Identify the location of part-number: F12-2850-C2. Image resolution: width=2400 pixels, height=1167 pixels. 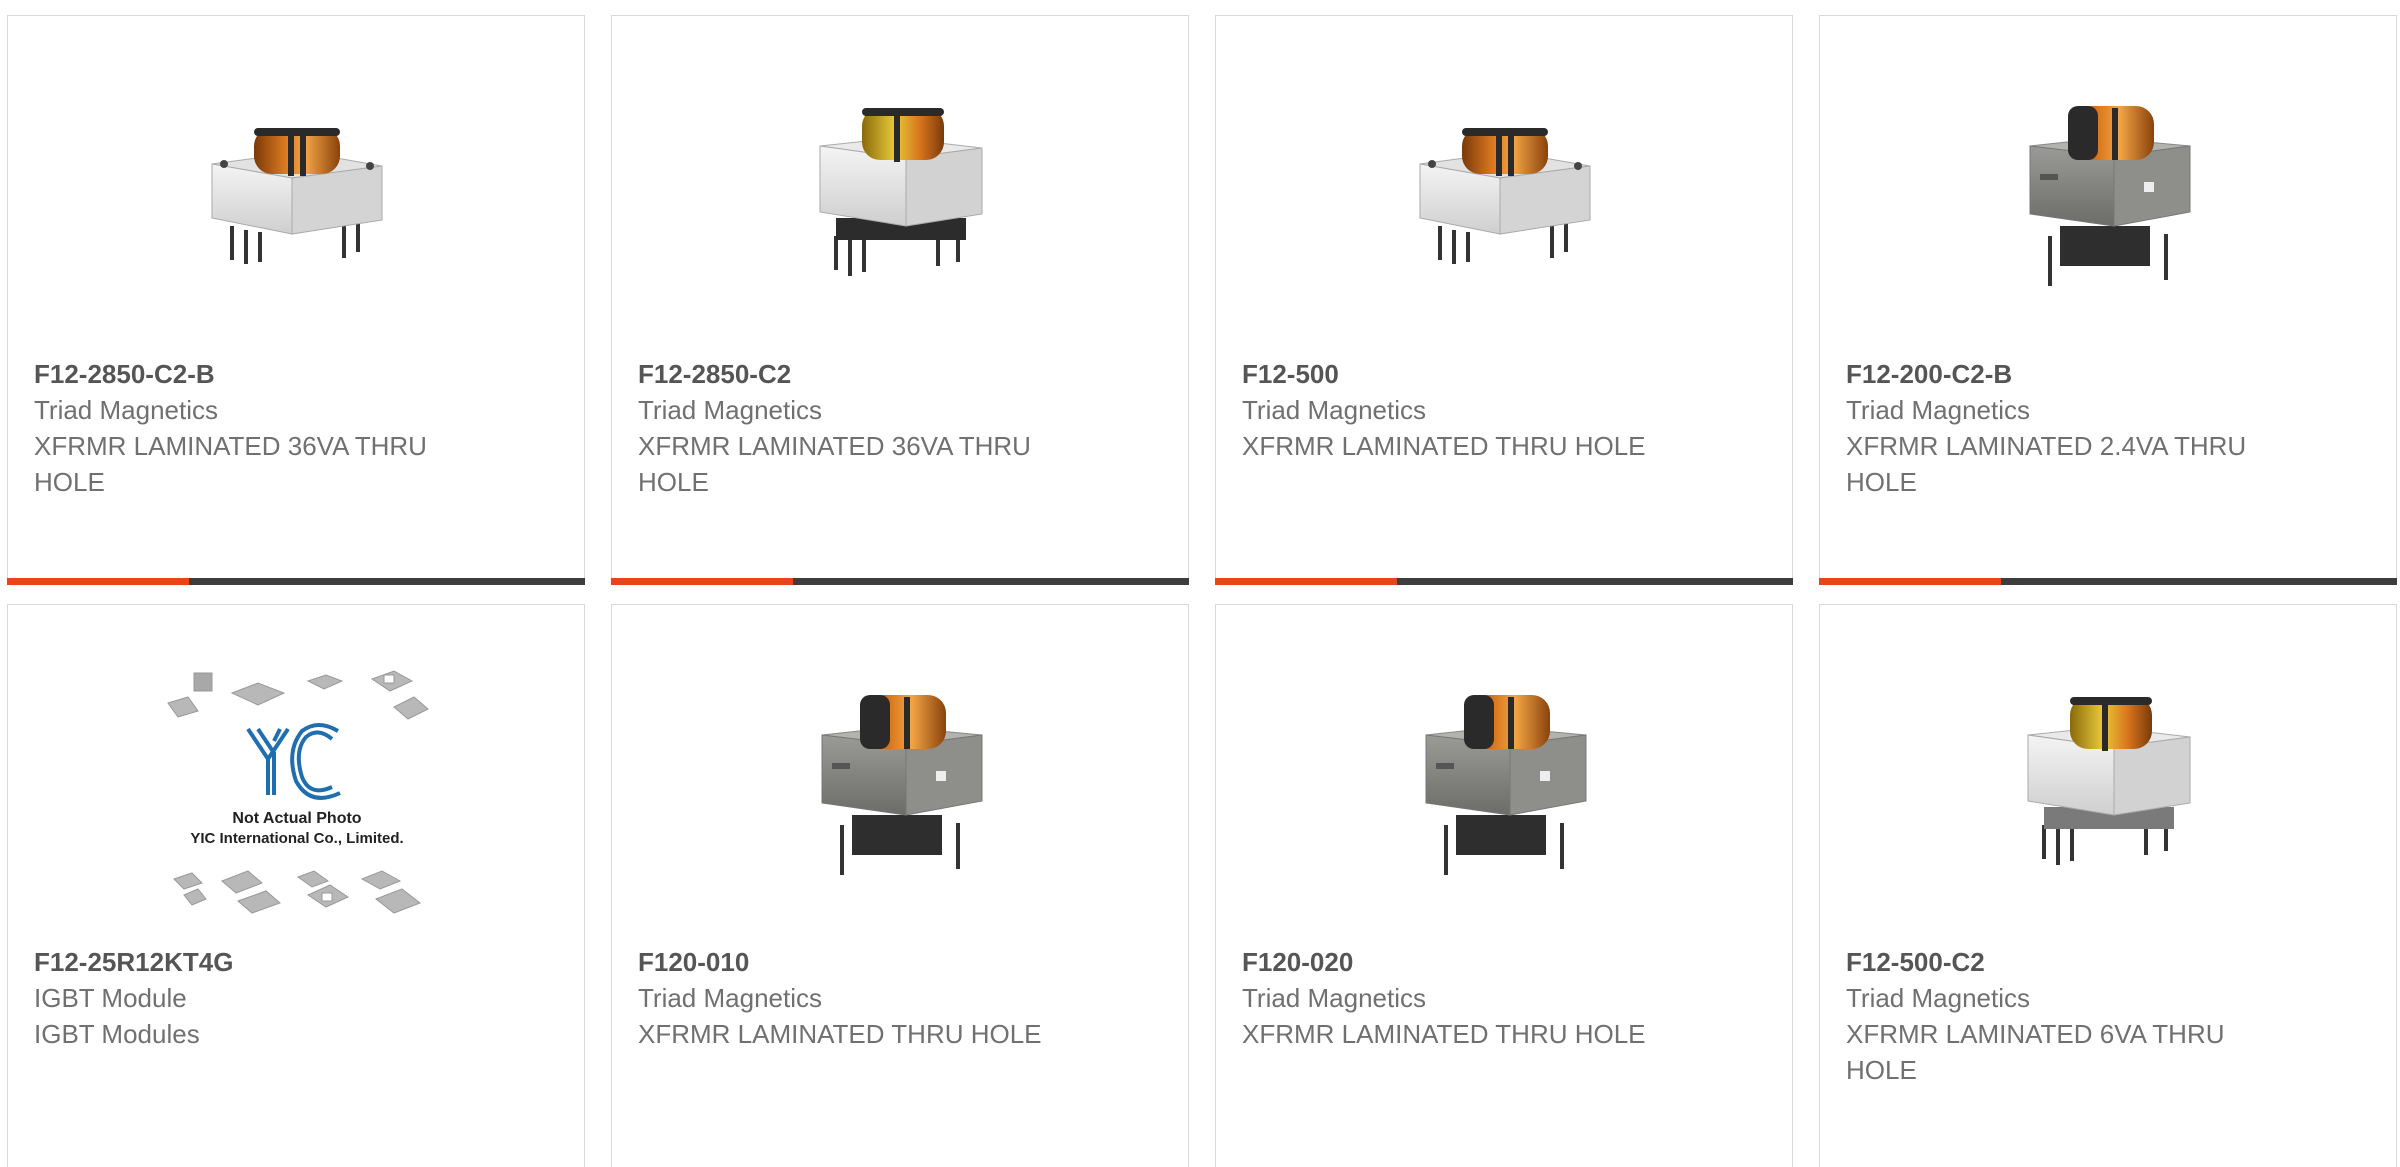
(903, 374).